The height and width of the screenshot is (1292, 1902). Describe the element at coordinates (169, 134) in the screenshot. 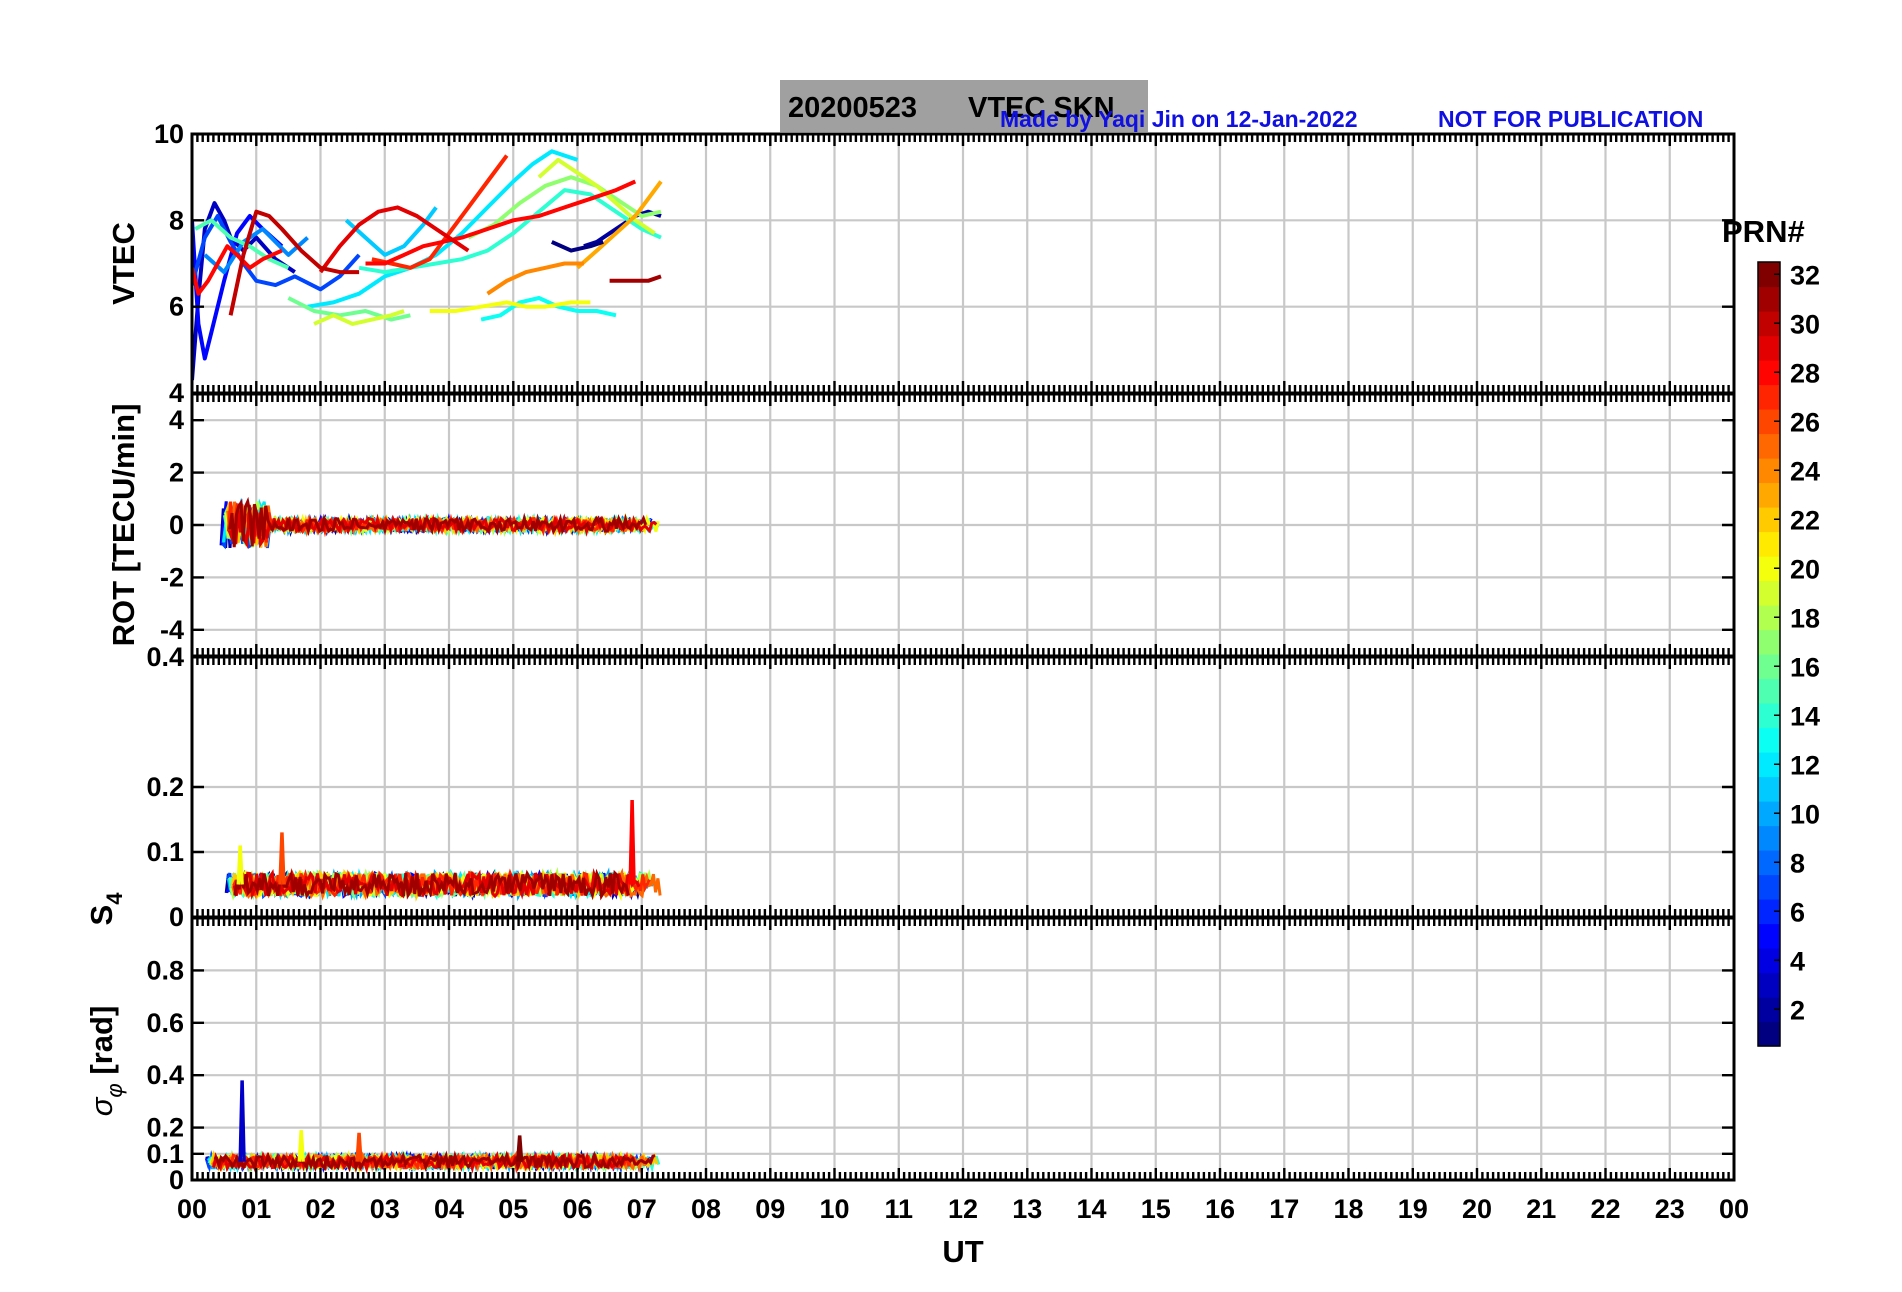

I see `y-tick-label: 10` at that location.